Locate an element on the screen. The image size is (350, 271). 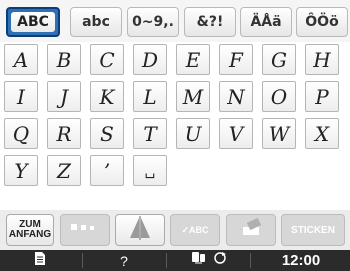
key-label: I is located at coordinates (21, 96).